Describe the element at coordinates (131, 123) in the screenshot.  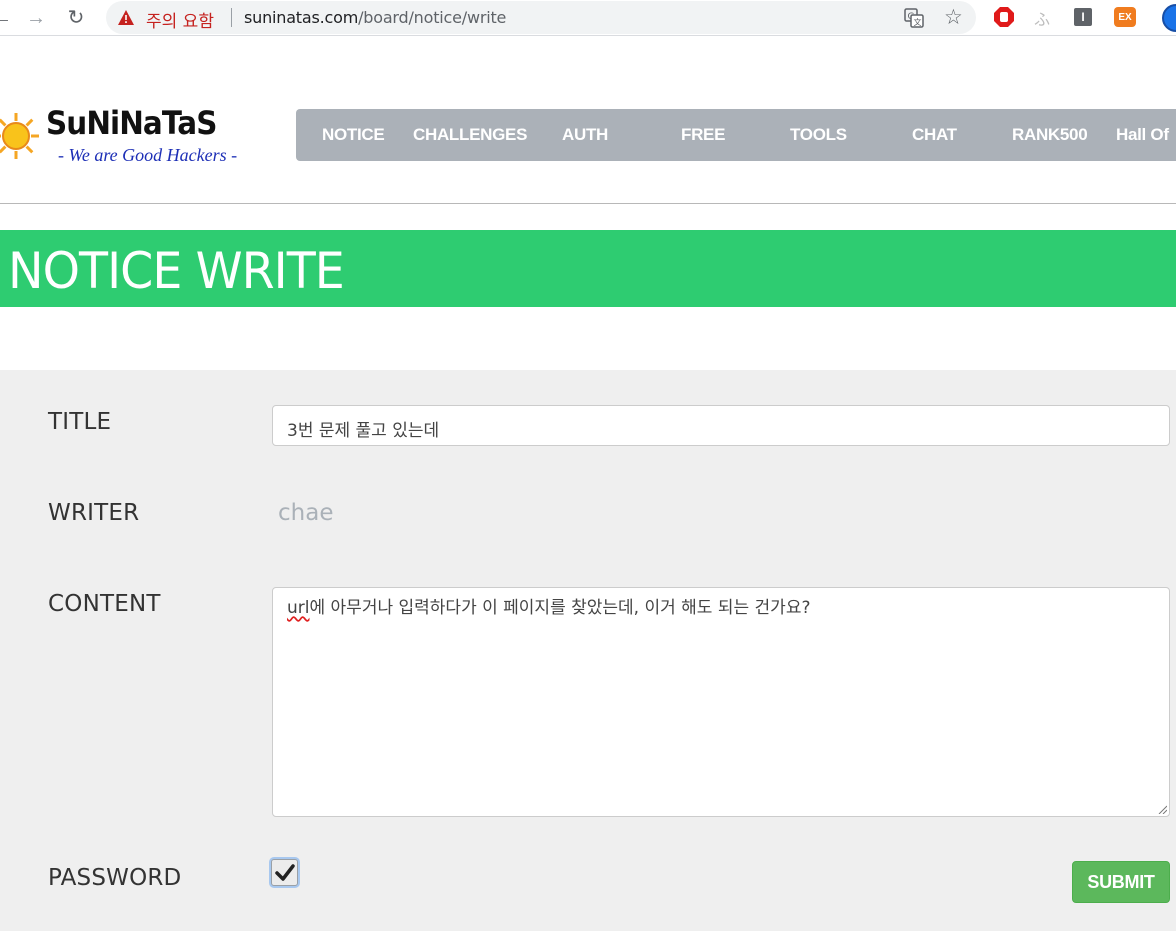
I see `logo-title: SuNiNaTaS` at that location.